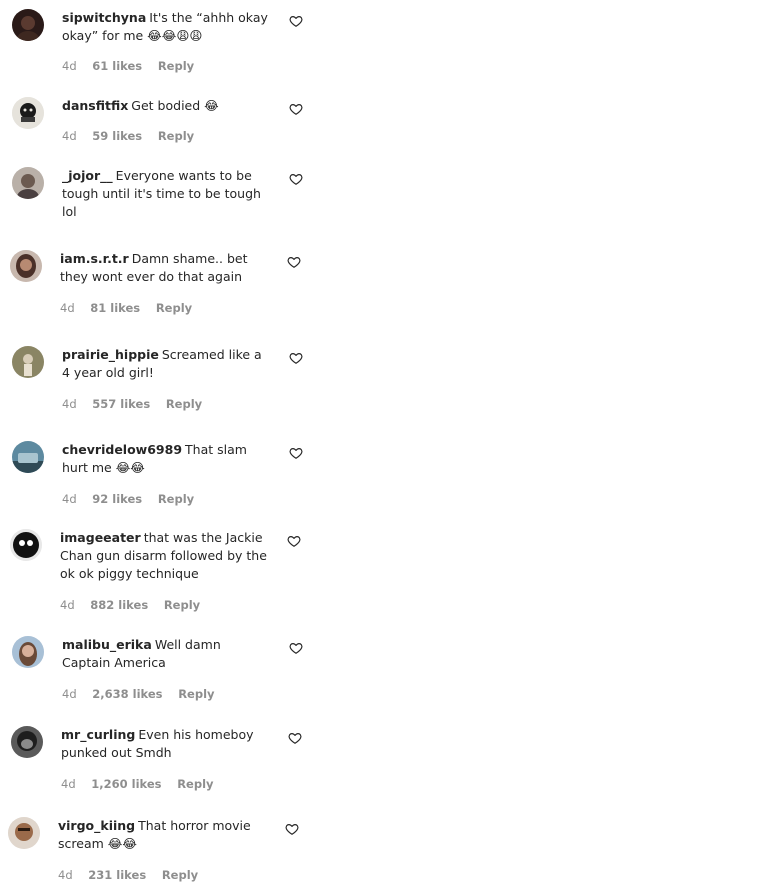  Describe the element at coordinates (167, 459) in the screenshot. I see `comment-body: chevridelow6989 That slam hurt me 😂😂` at that location.